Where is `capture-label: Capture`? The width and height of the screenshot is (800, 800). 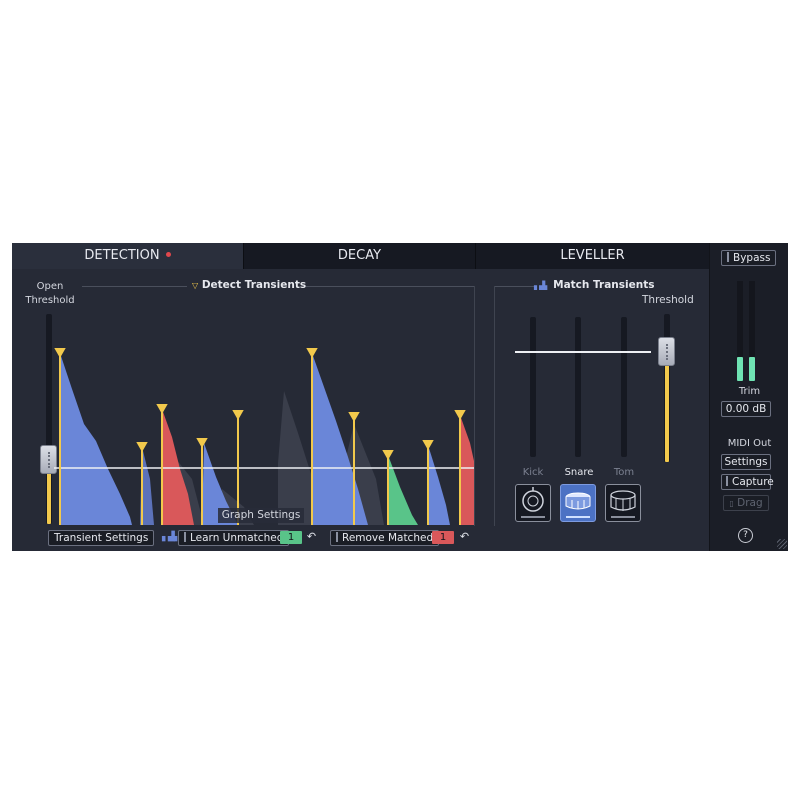 capture-label: Capture is located at coordinates (753, 482).